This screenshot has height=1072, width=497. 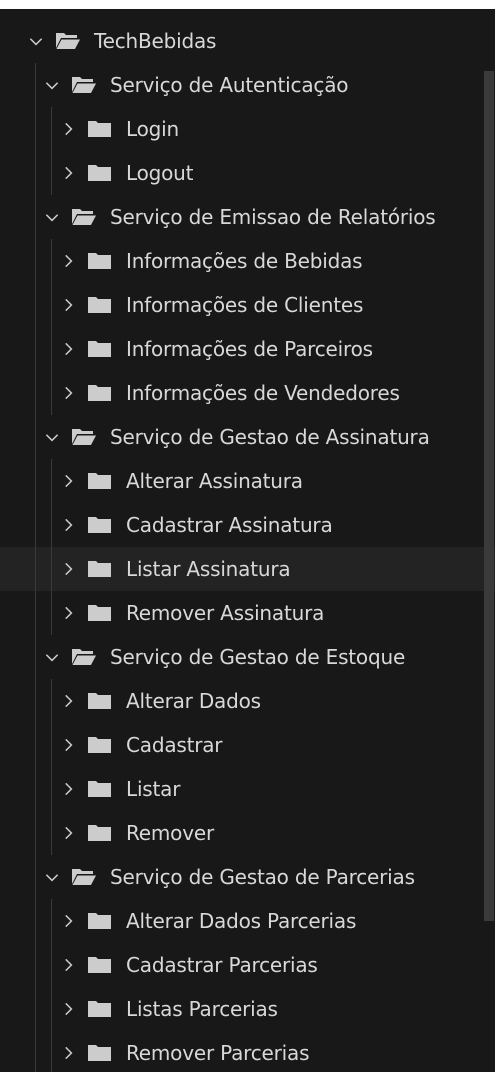 What do you see at coordinates (247, 1009) in the screenshot?
I see `tree-item: Listas Parcerias` at bounding box center [247, 1009].